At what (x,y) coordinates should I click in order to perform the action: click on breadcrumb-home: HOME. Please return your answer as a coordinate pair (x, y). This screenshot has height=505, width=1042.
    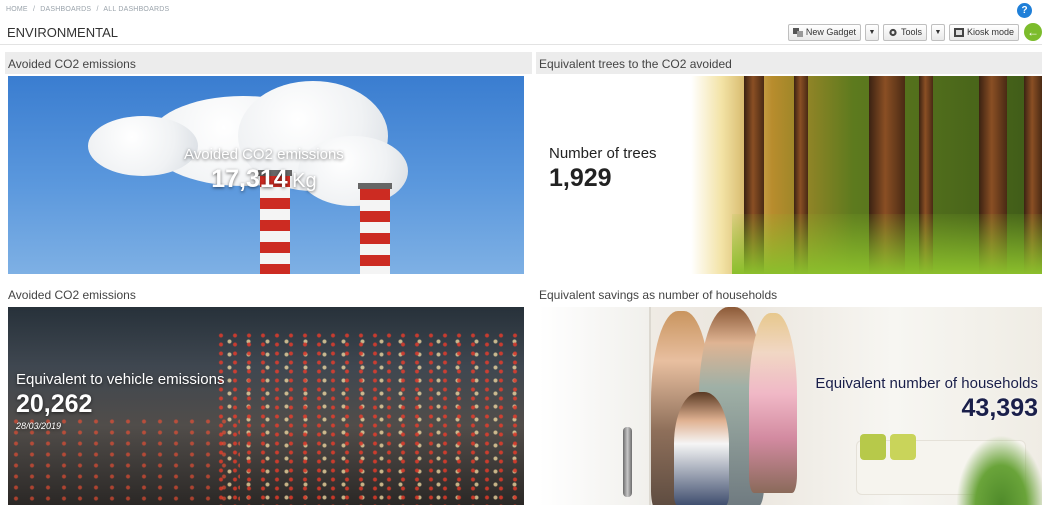
    Looking at the image, I should click on (17, 9).